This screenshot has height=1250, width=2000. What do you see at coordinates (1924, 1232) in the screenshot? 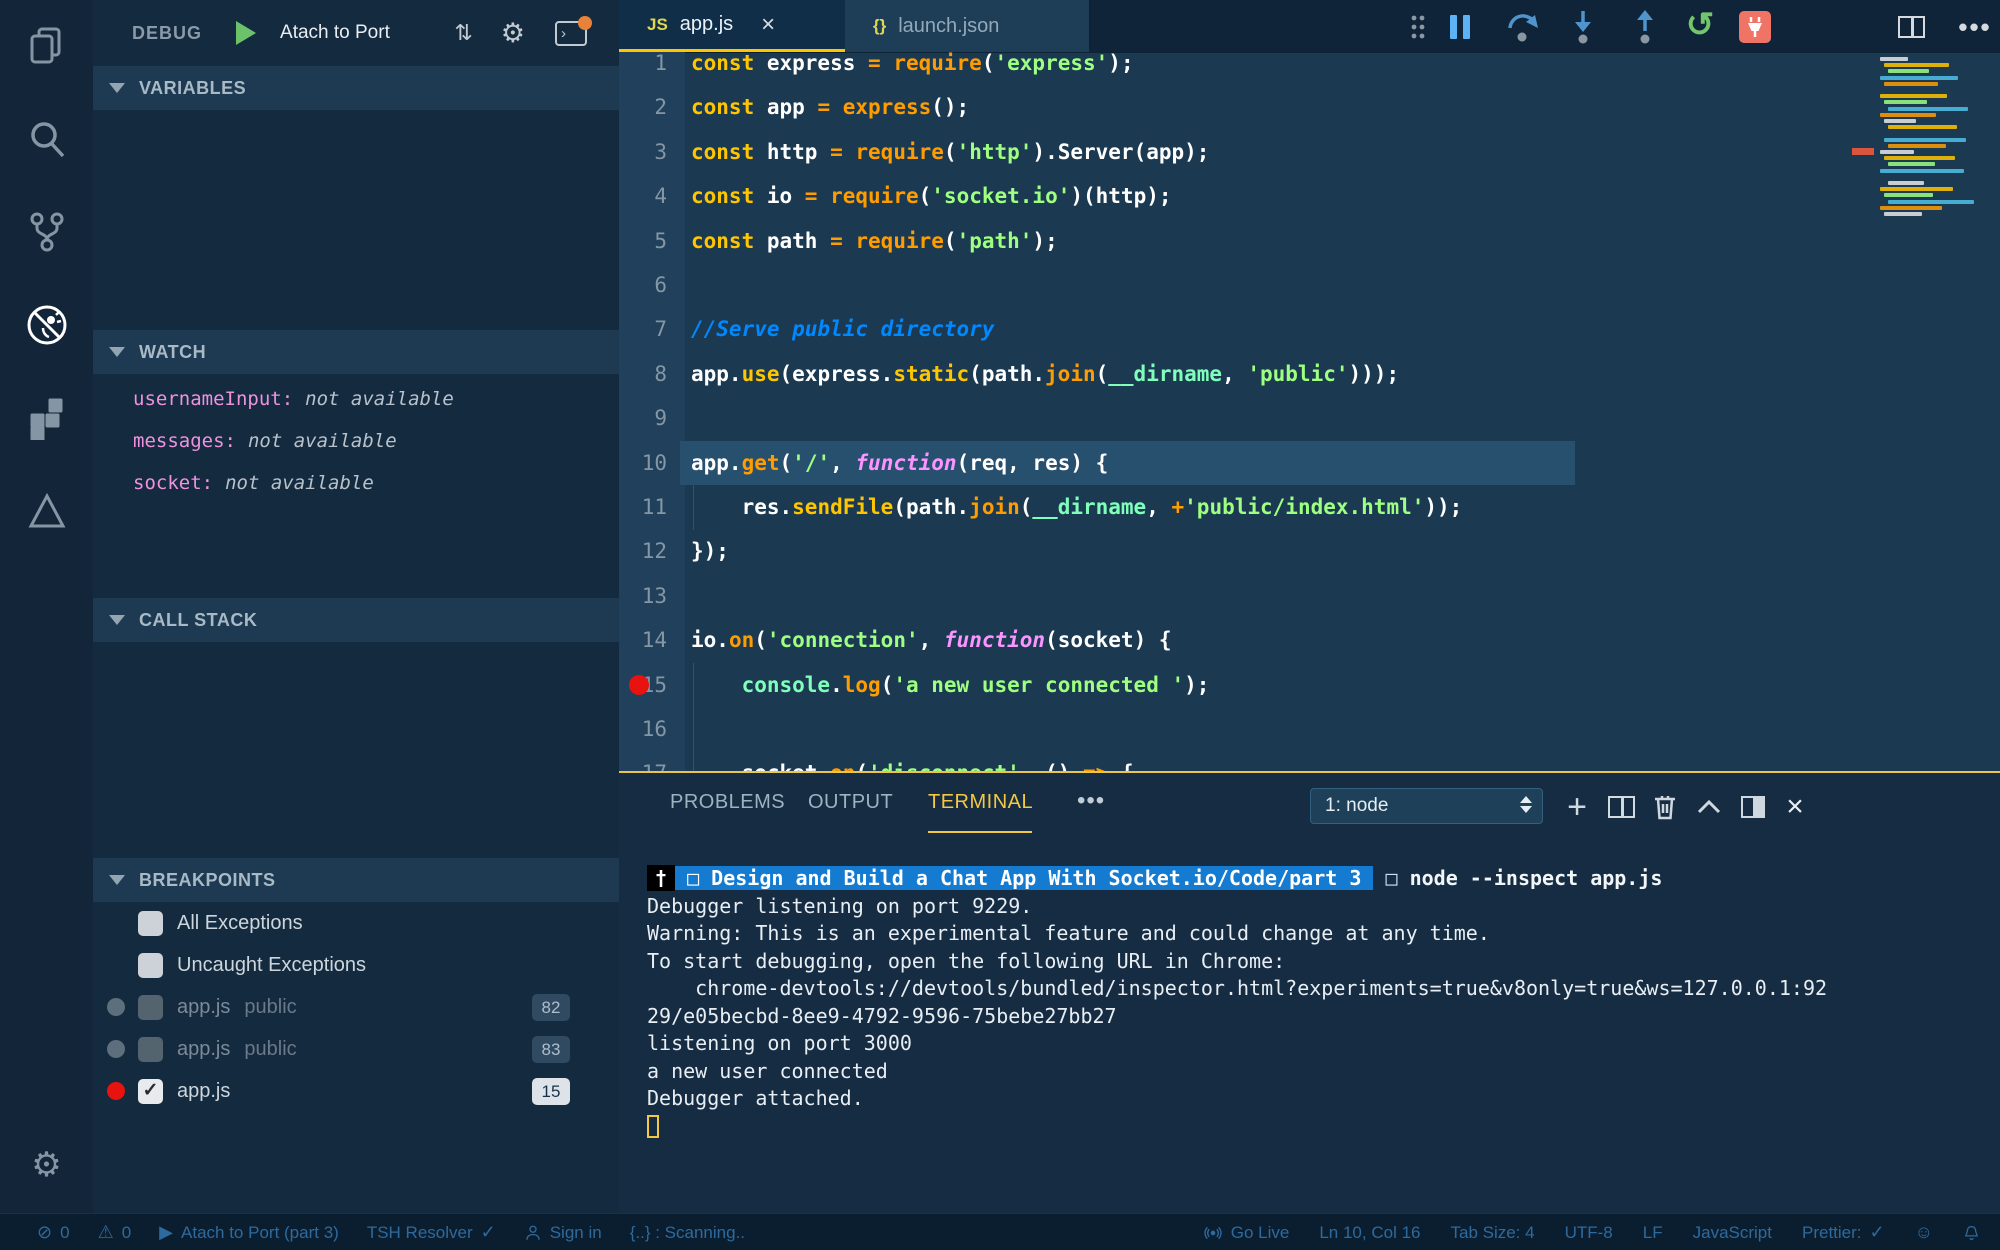
I see `status-item: ☺` at bounding box center [1924, 1232].